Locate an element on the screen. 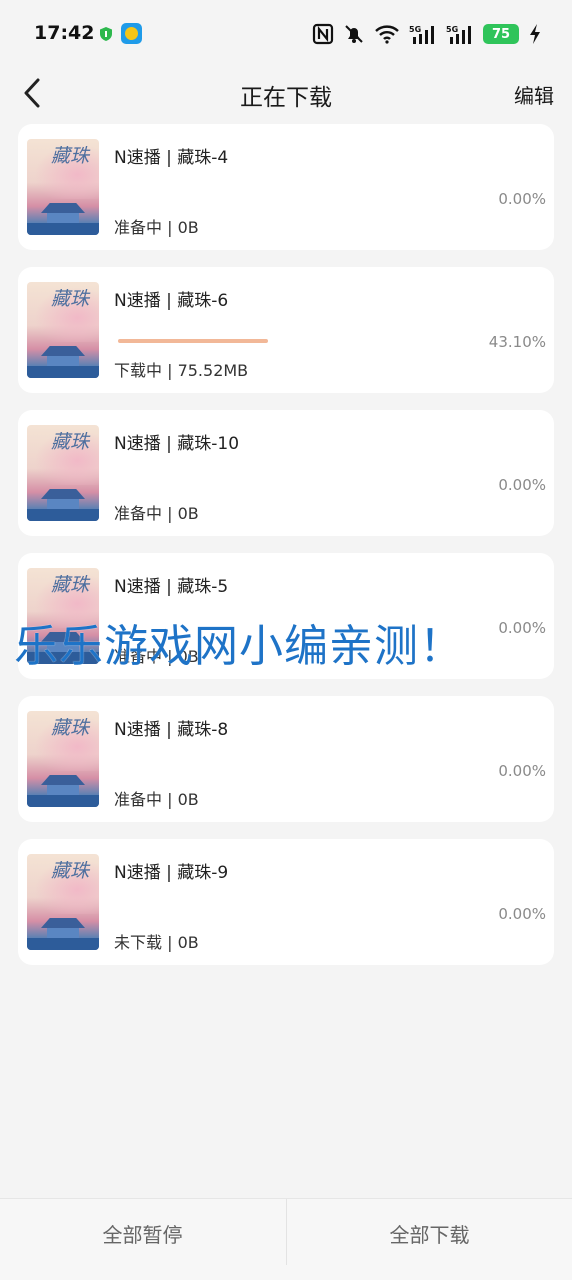 The width and height of the screenshot is (572, 1280). watermark-text: 乐乐游戏网小编亲测！ is located at coordinates (239, 646).